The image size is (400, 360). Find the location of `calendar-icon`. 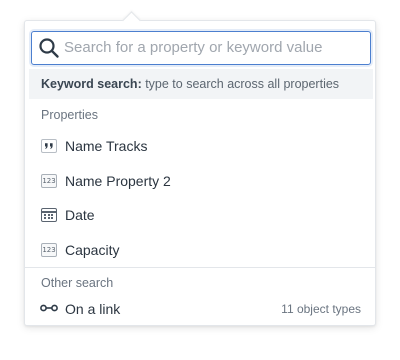

calendar-icon is located at coordinates (49, 215).